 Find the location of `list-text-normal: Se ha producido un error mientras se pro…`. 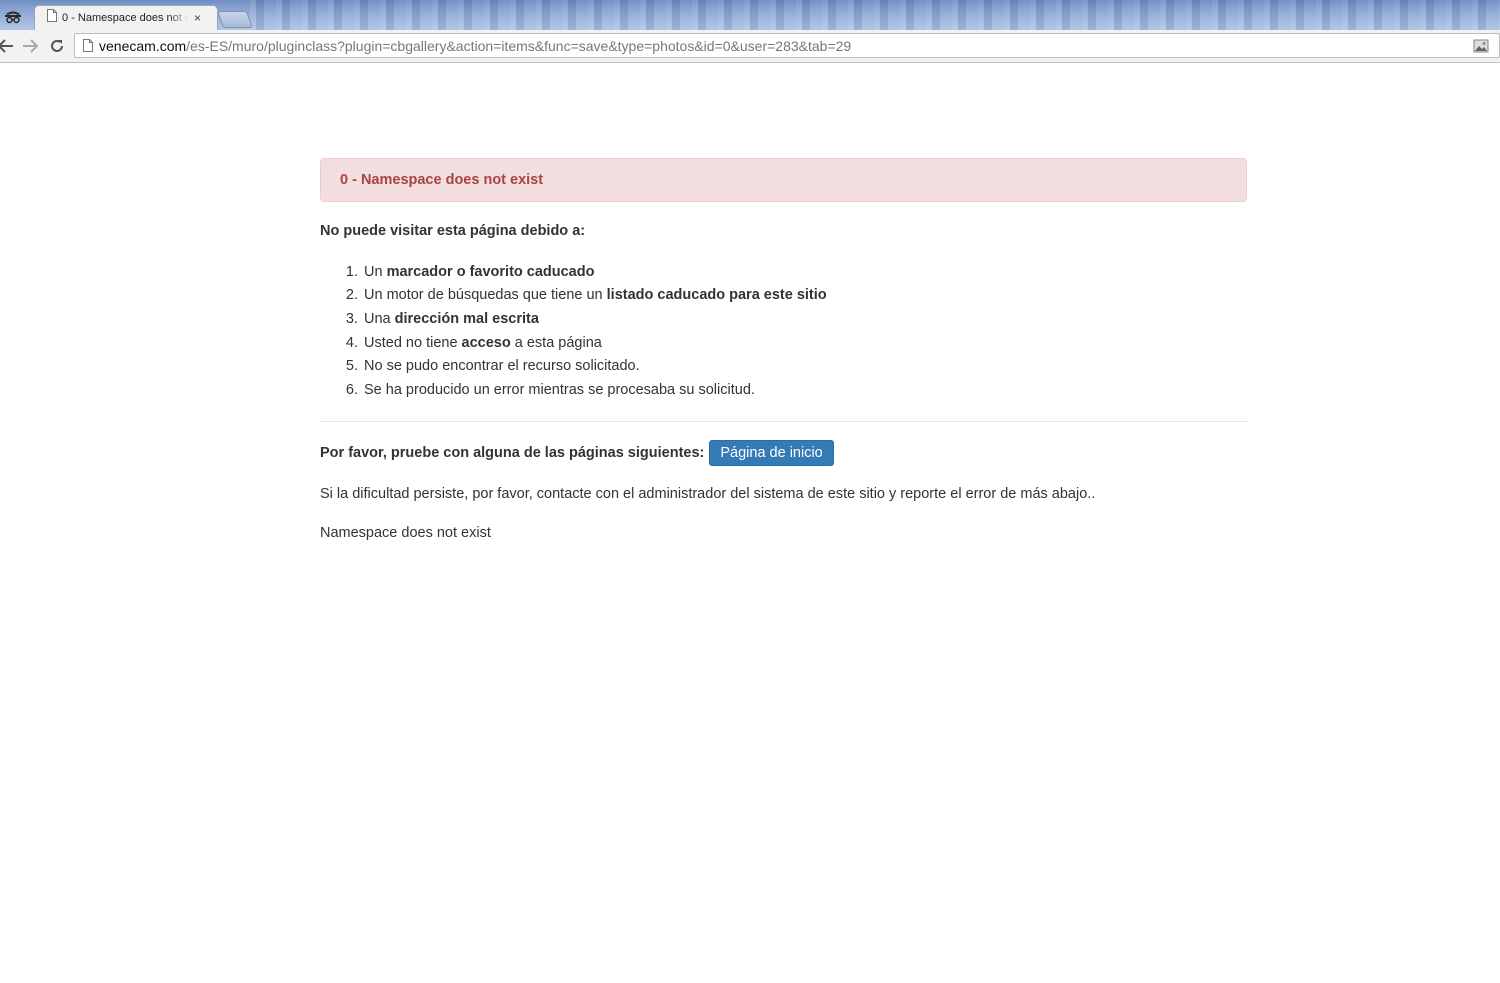

list-text-normal: Se ha producido un error mientras se pro… is located at coordinates (559, 389).